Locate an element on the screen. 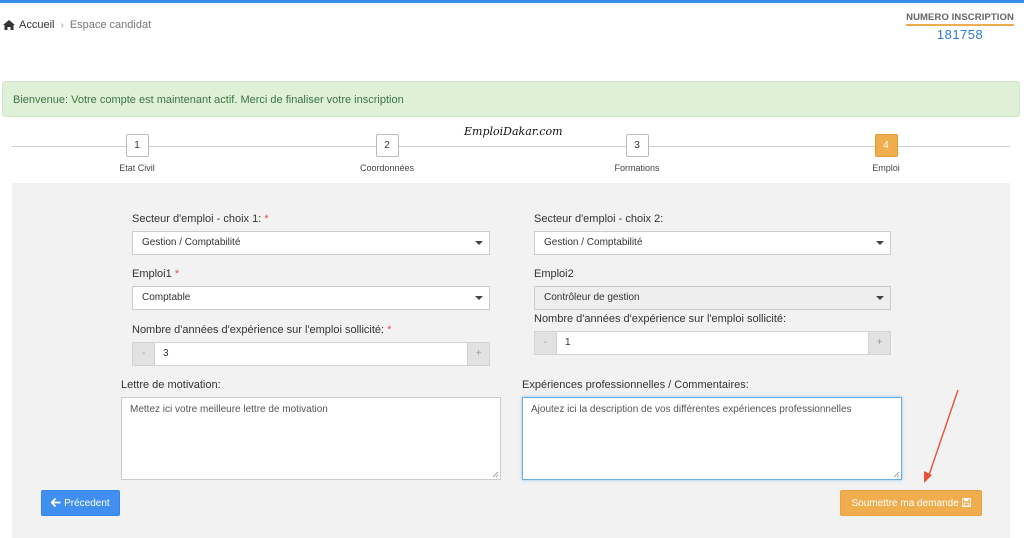 Image resolution: width=1024 pixels, height=538 pixels. wizard-step-number: 3 is located at coordinates (637, 145).